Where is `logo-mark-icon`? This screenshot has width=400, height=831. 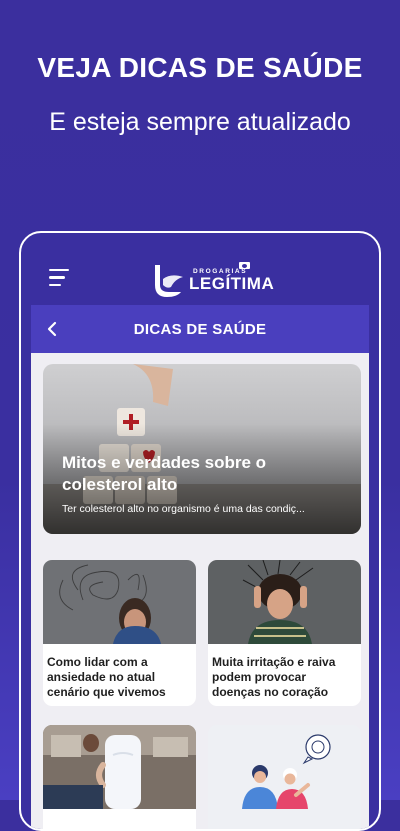
logo-mark-icon is located at coordinates (169, 281).